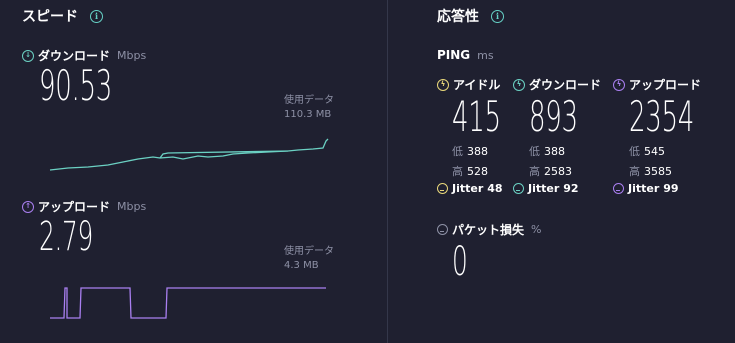  What do you see at coordinates (308, 114) in the screenshot?
I see `download-data-used-value: 110.3 MB` at bounding box center [308, 114].